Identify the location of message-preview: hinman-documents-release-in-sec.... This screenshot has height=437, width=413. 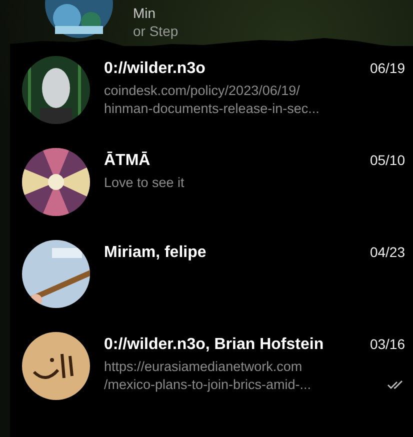
(212, 109).